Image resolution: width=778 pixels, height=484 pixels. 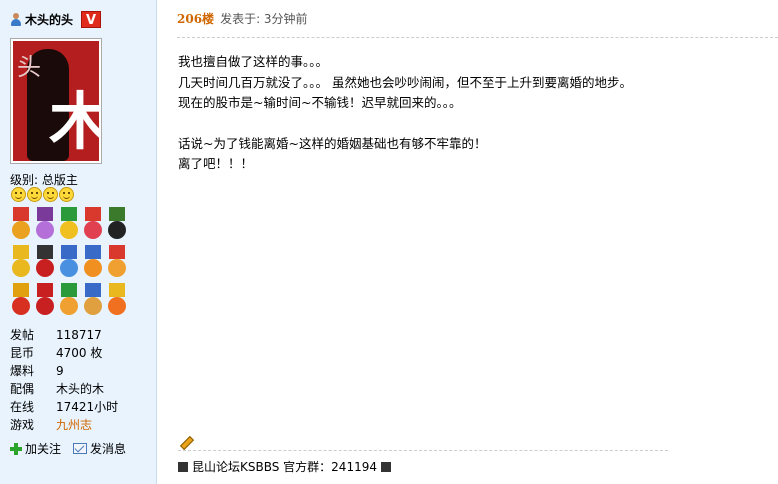 What do you see at coordinates (74, 121) in the screenshot?
I see `avatar-text-big: 木` at bounding box center [74, 121].